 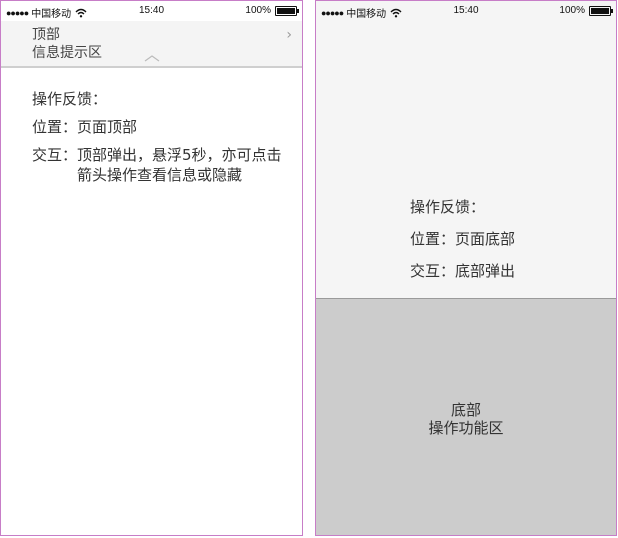 I want to click on banner-title: 顶部, so click(x=46, y=35).